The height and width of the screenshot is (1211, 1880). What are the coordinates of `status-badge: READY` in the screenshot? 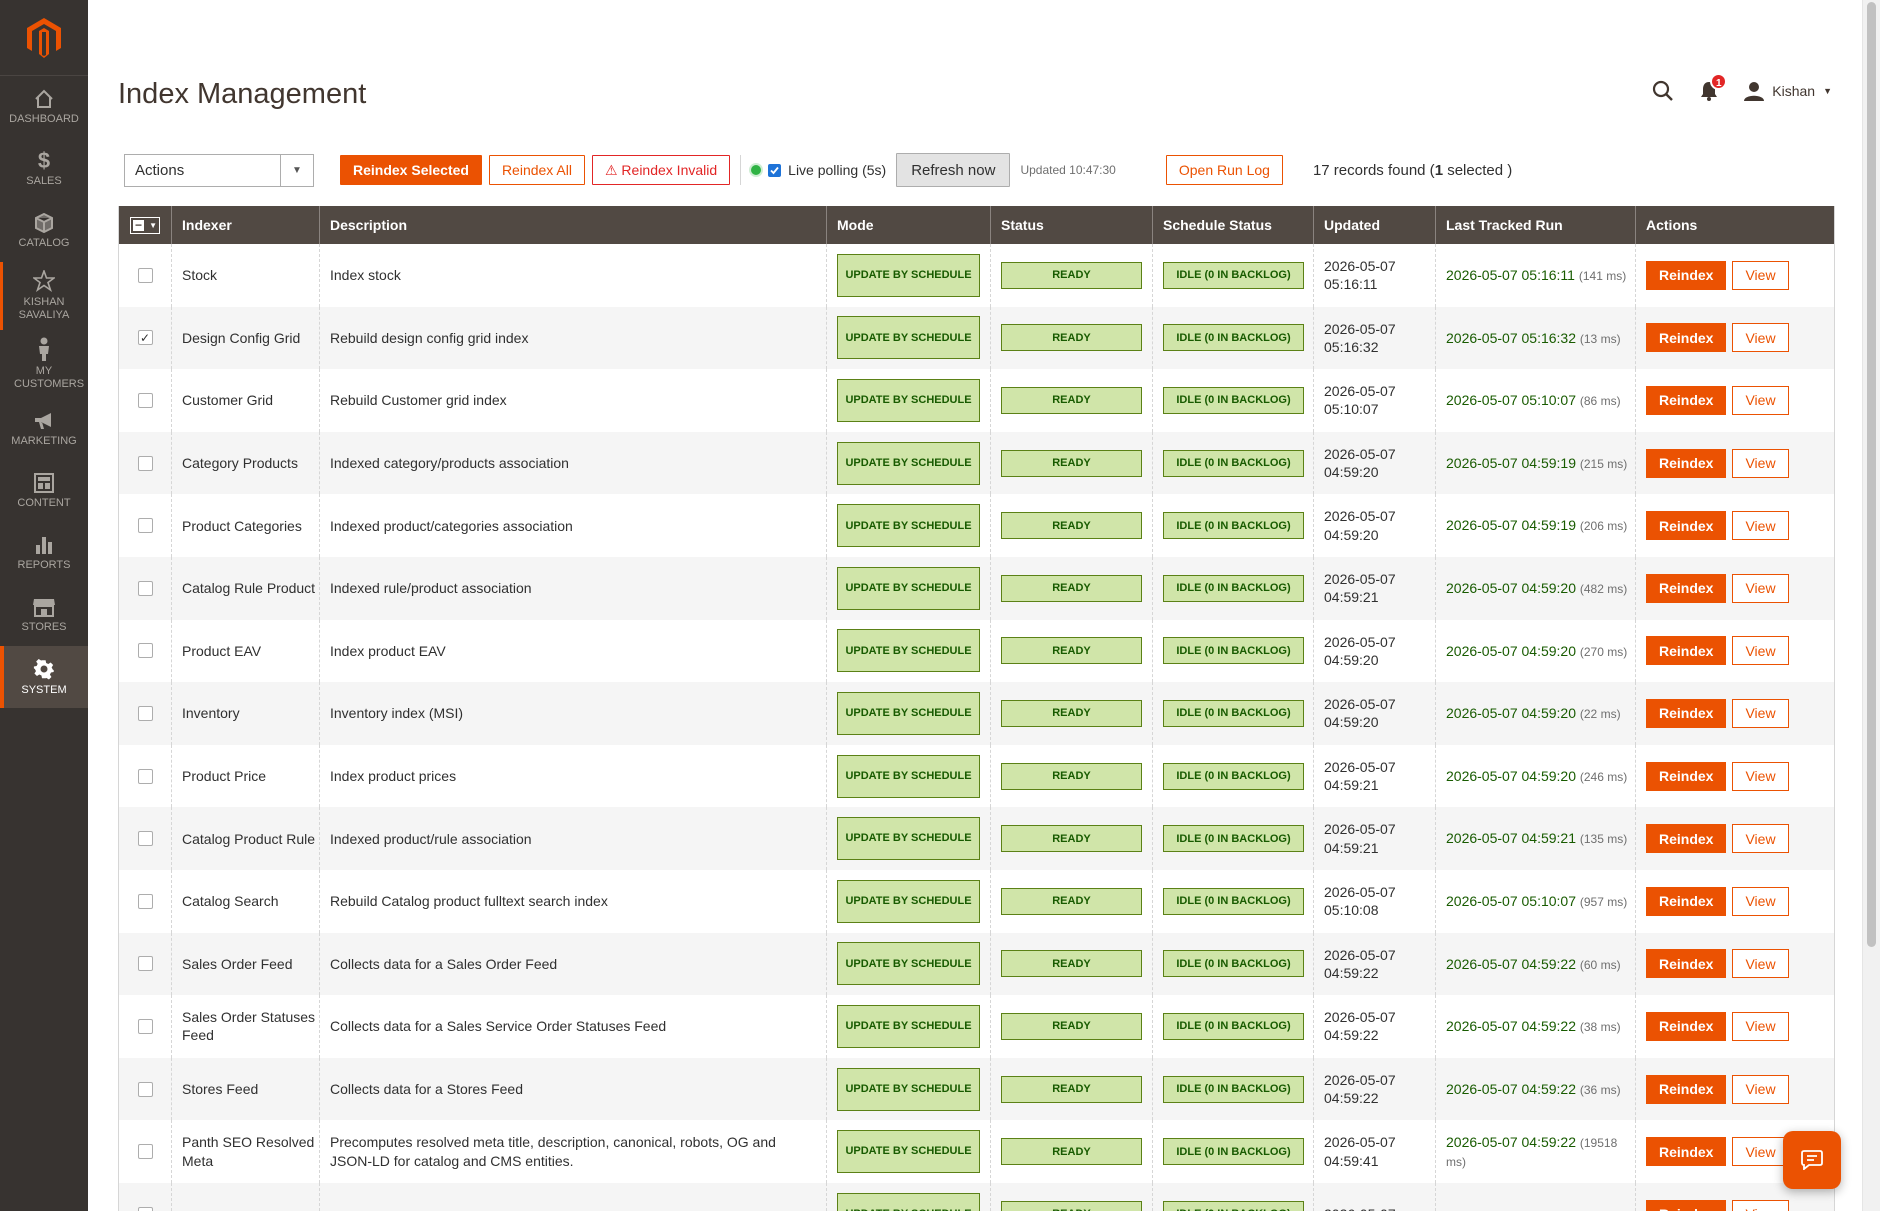 It's located at (1071, 400).